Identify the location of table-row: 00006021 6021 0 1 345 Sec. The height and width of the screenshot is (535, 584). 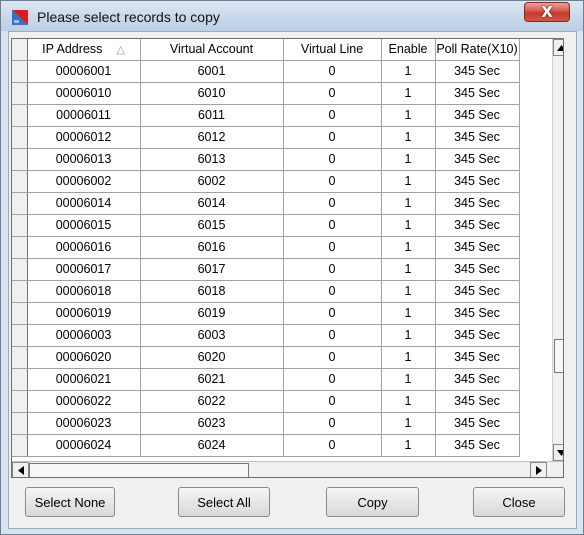
(266, 379).